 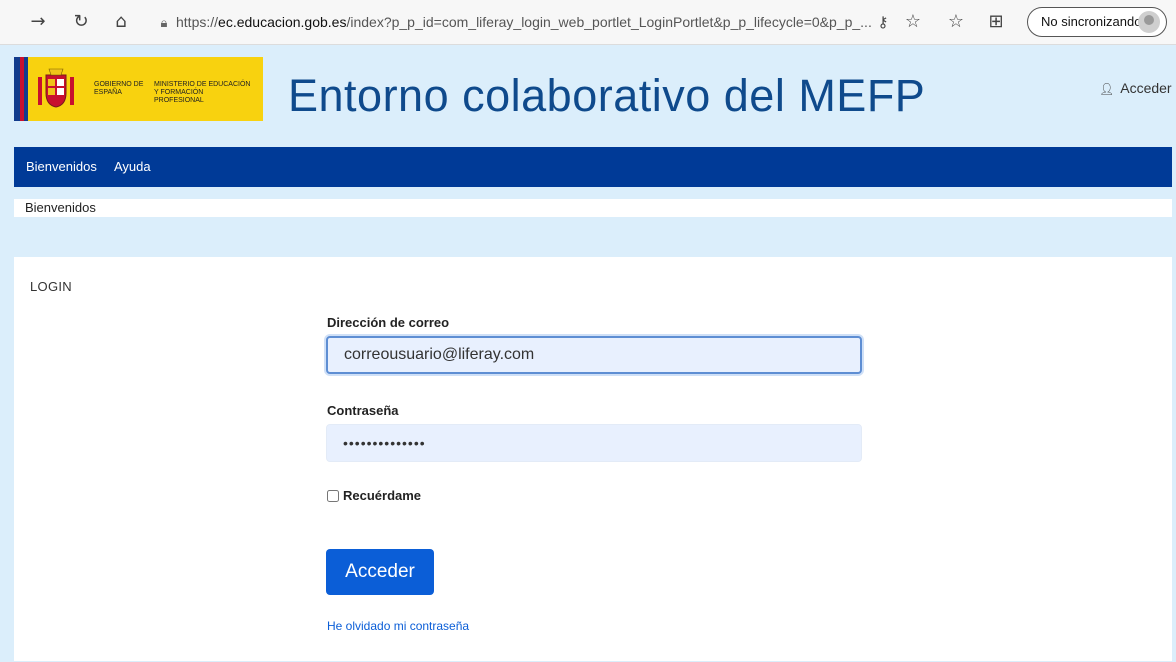 What do you see at coordinates (132, 167) in the screenshot?
I see `nav-item-ayuda: Ayuda` at bounding box center [132, 167].